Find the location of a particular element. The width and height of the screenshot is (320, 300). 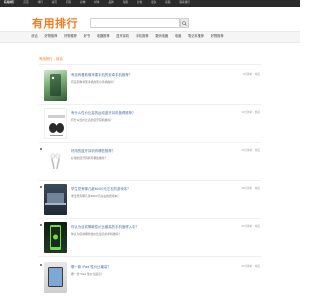

item-meta: 25分钟前 · 热度 is located at coordinates (250, 266).